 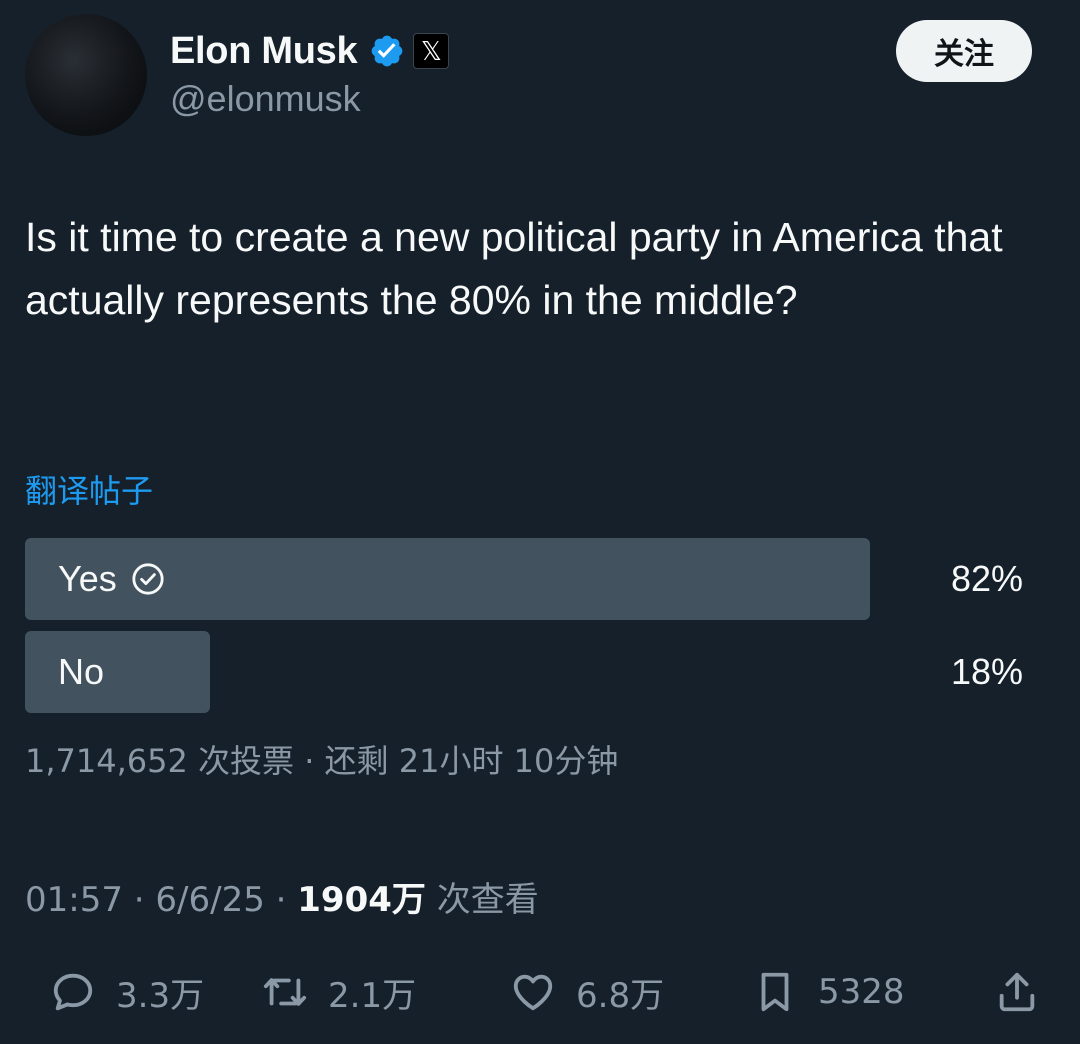 I want to click on poll-percent: 18%, so click(x=986, y=671).